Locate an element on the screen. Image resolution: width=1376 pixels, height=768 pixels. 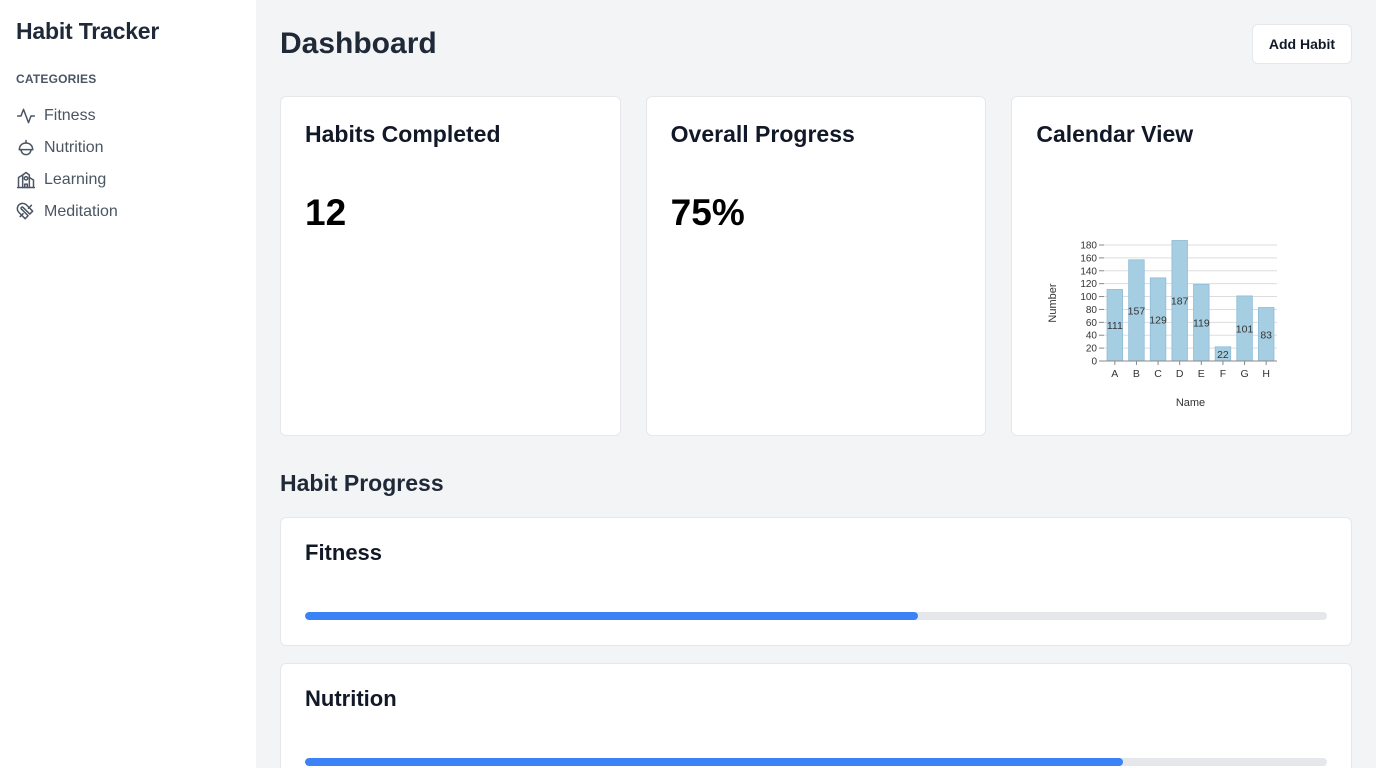
overall-progress-value: 75% is located at coordinates (707, 212).